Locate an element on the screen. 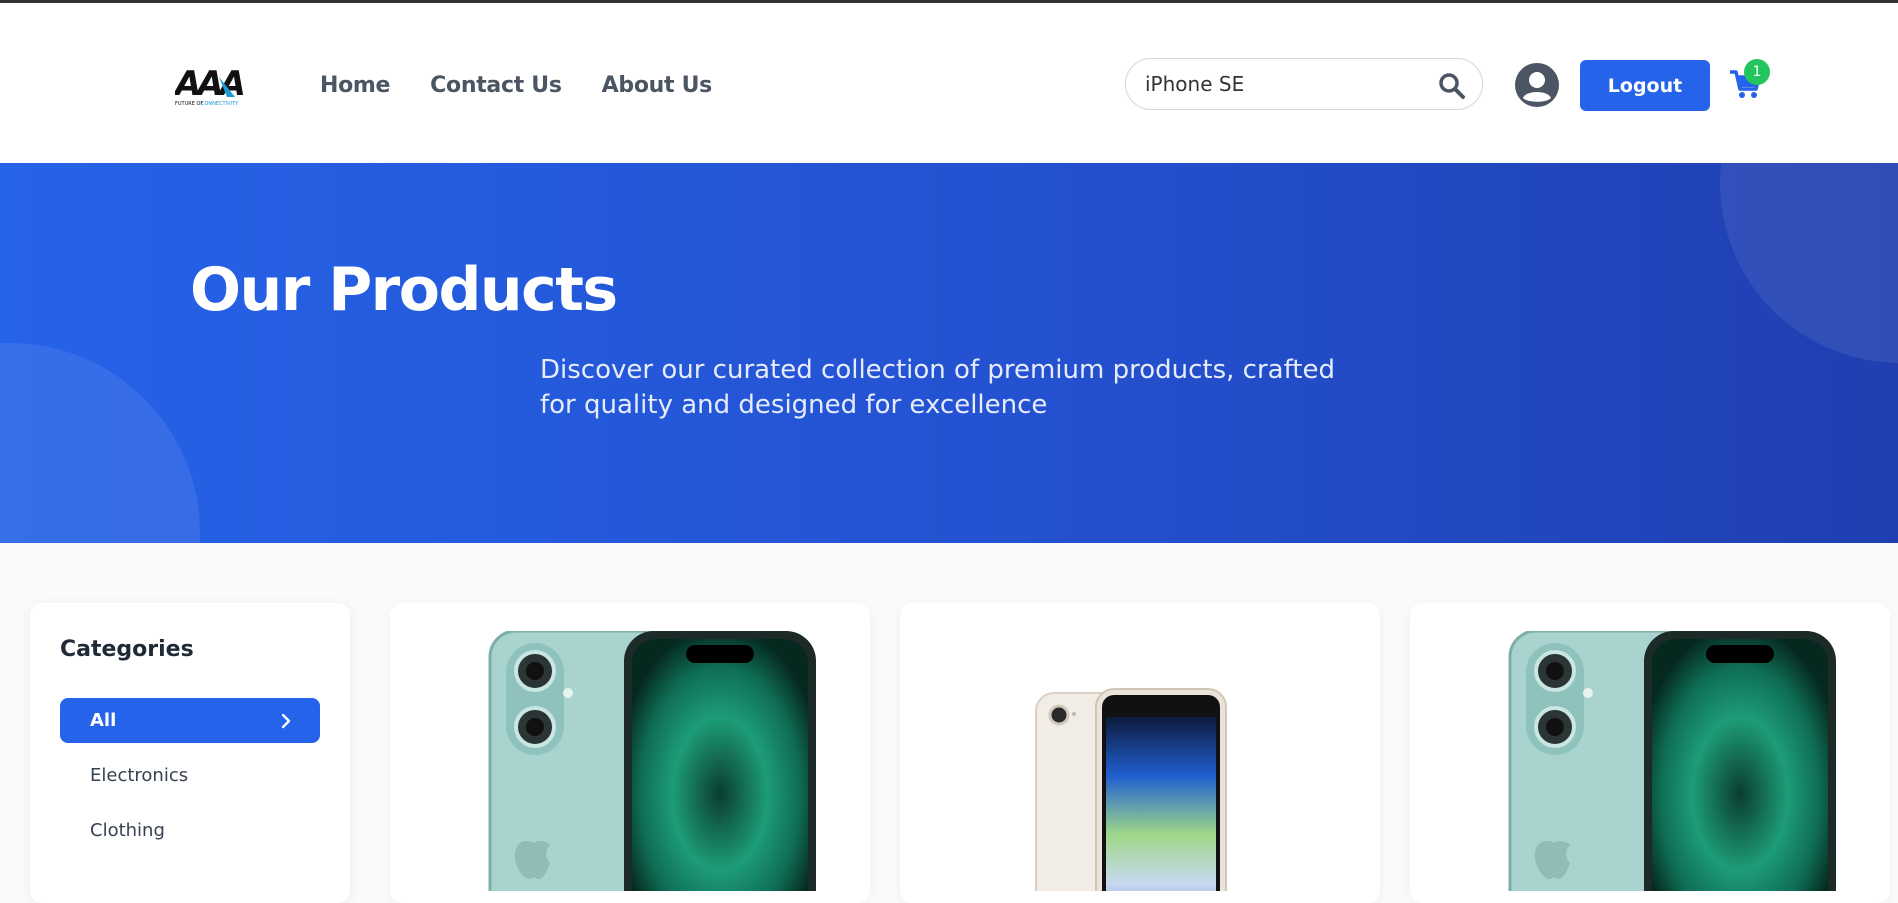 This screenshot has width=1898, height=903. page-title: Our Products is located at coordinates (404, 290).